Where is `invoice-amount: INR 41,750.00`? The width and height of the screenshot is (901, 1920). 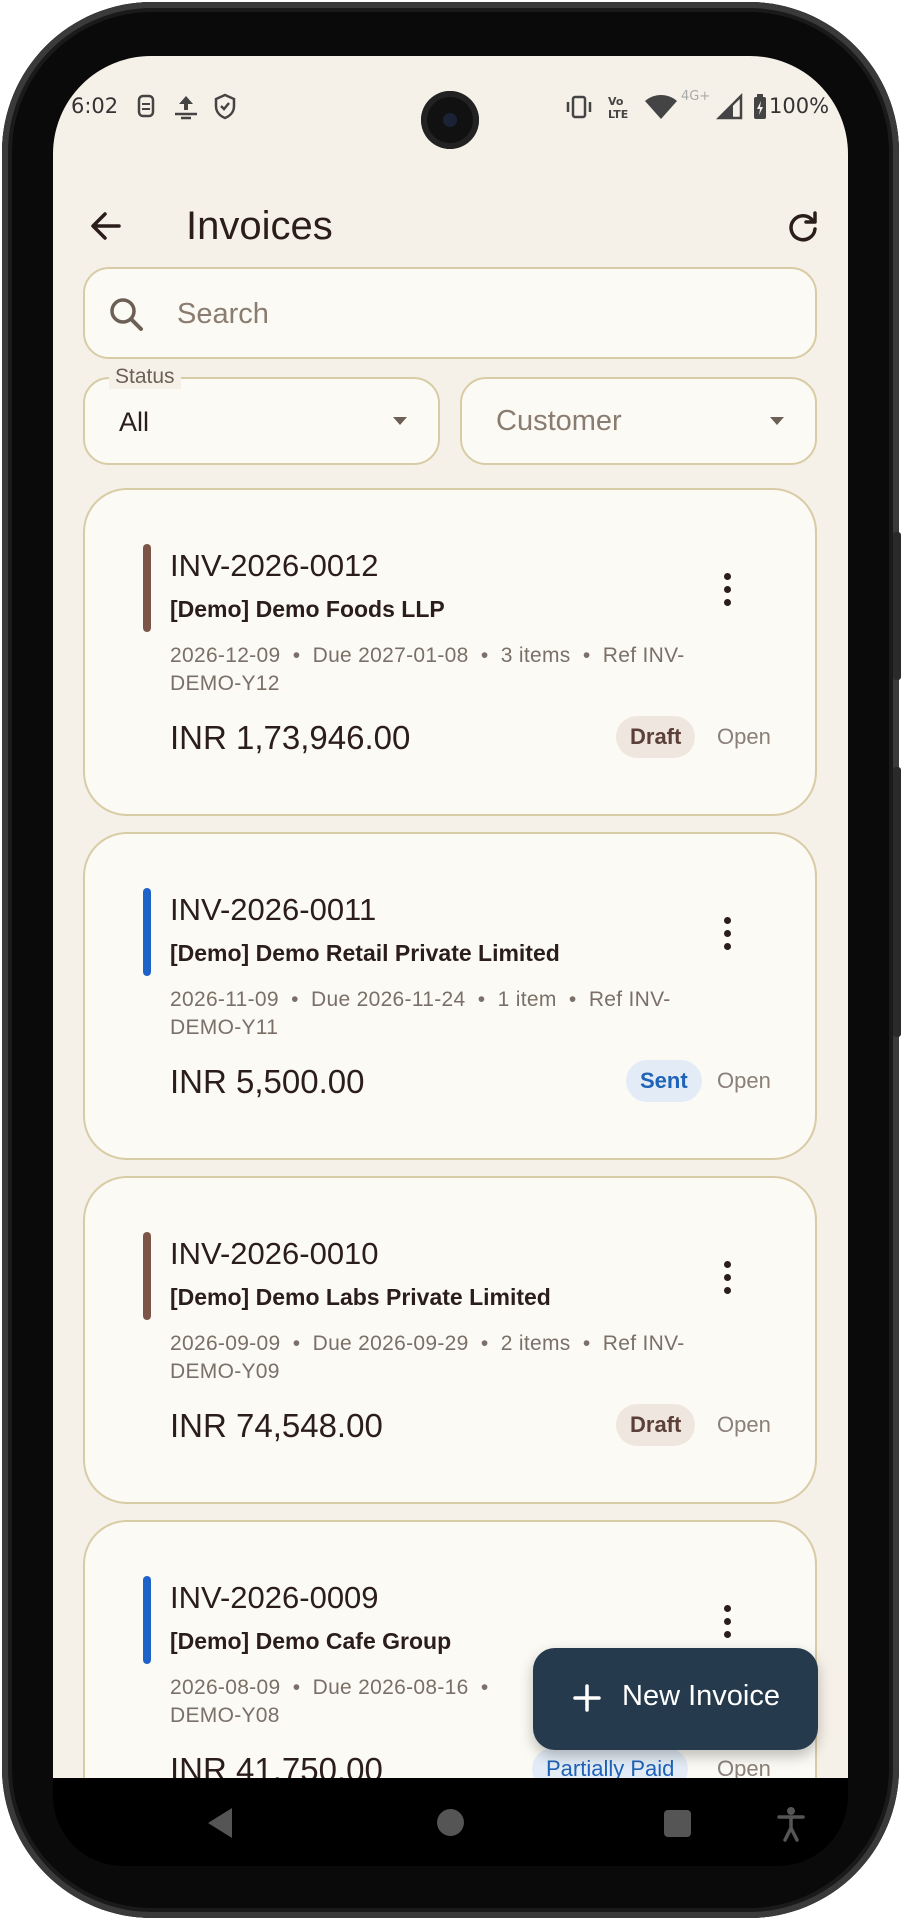 invoice-amount: INR 41,750.00 is located at coordinates (276, 1764).